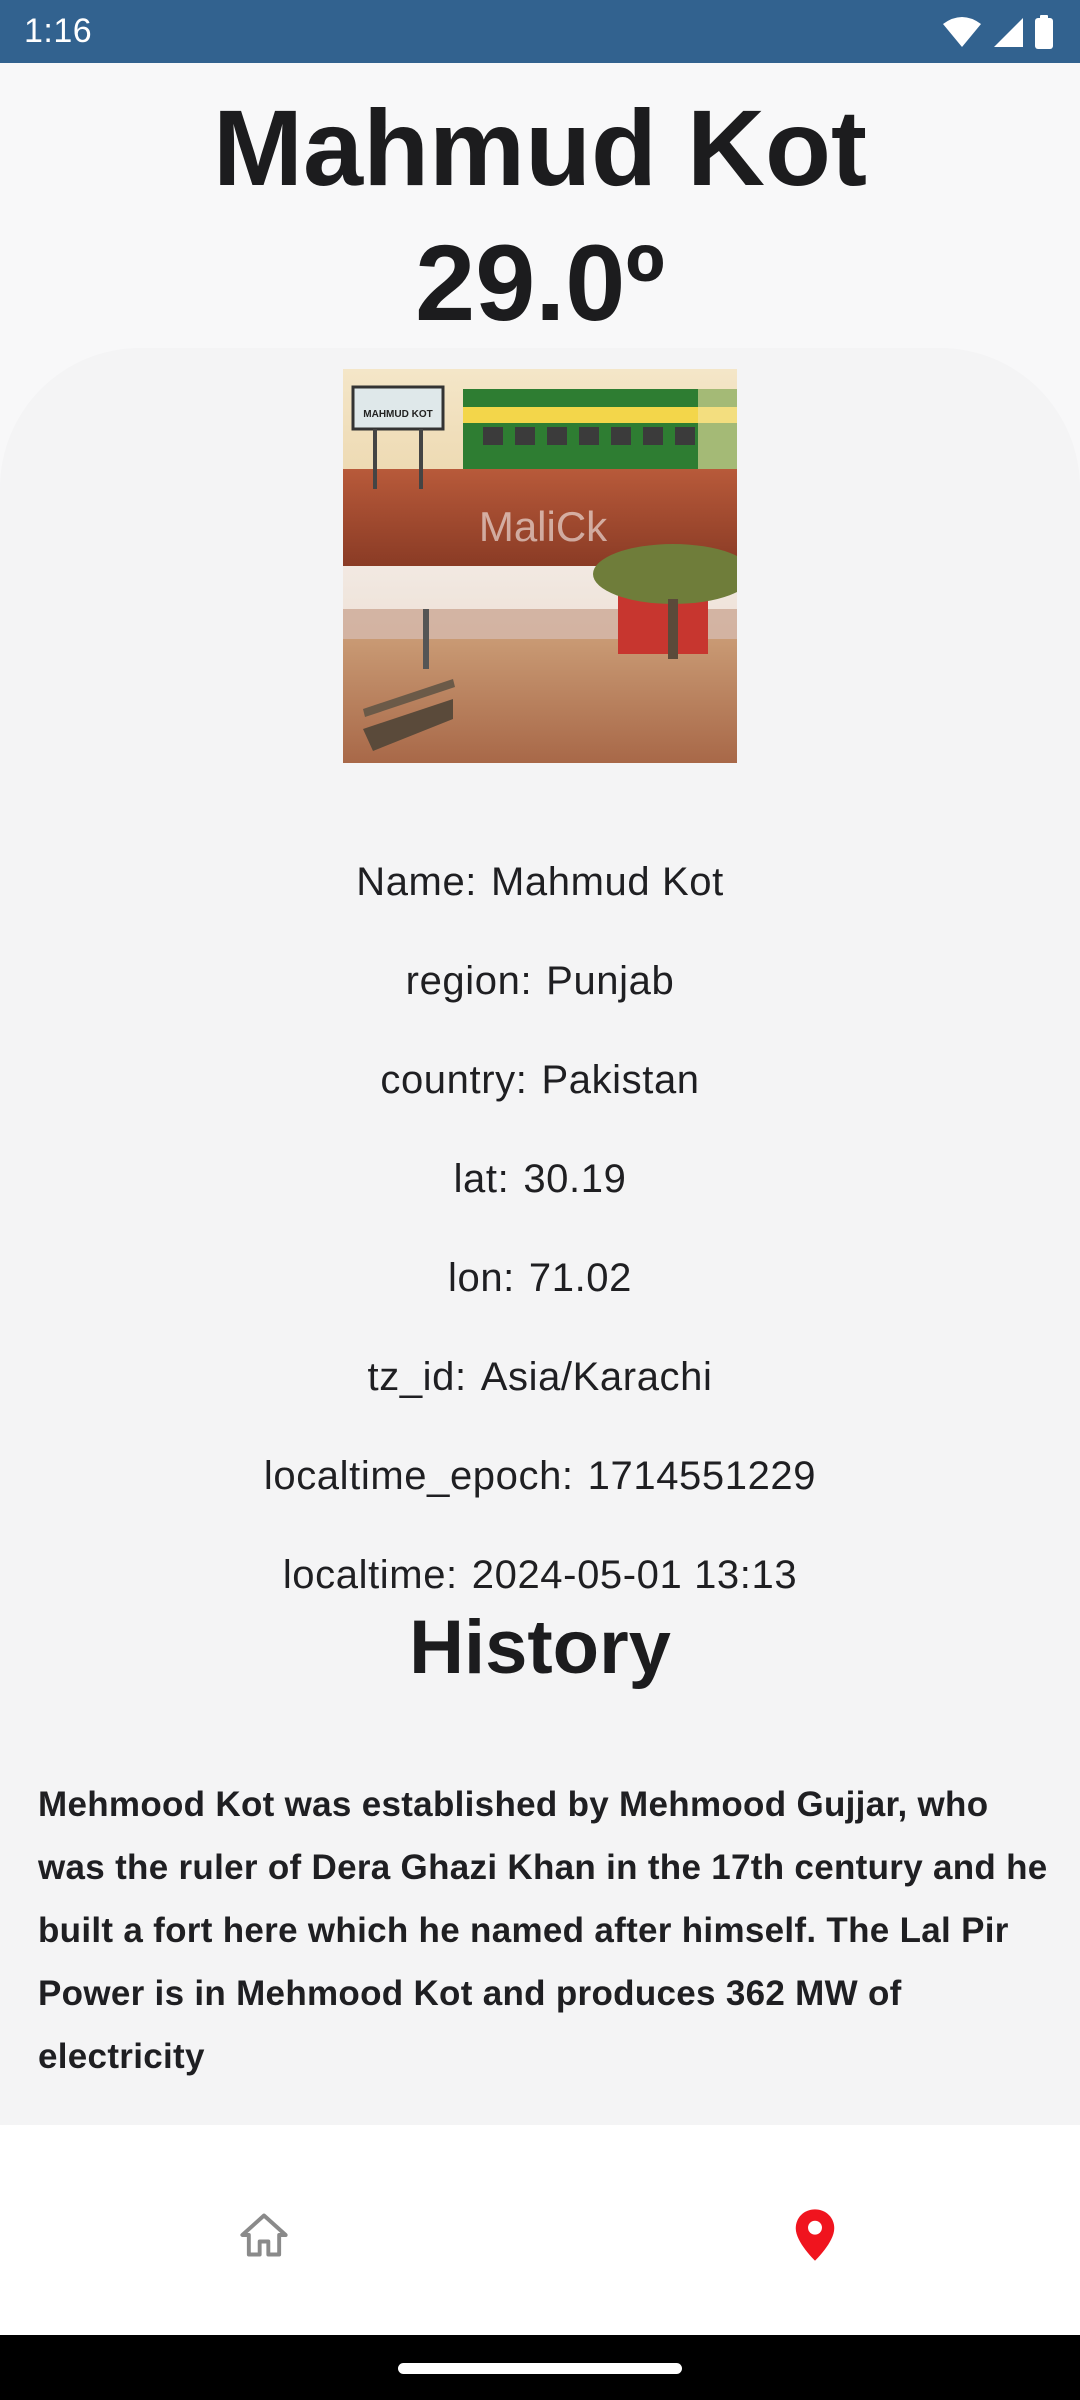 This screenshot has width=1080, height=2400. Describe the element at coordinates (540, 1647) in the screenshot. I see `history-heading: History` at that location.